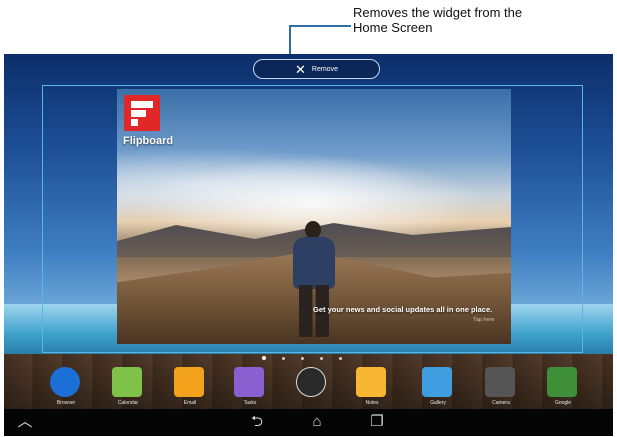 Image resolution: width=617 pixels, height=437 pixels. I want to click on dock-app-label: Tasks, so click(250, 403).